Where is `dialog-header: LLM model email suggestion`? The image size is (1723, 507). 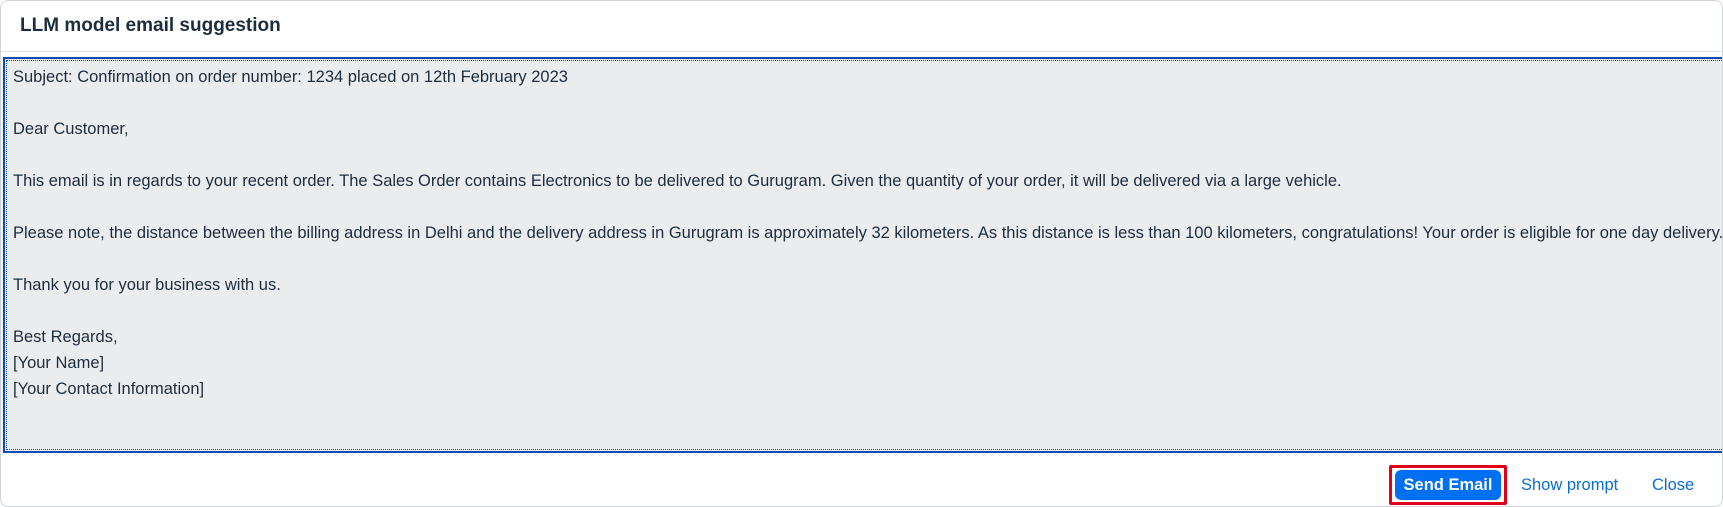 dialog-header: LLM model email suggestion is located at coordinates (861, 26).